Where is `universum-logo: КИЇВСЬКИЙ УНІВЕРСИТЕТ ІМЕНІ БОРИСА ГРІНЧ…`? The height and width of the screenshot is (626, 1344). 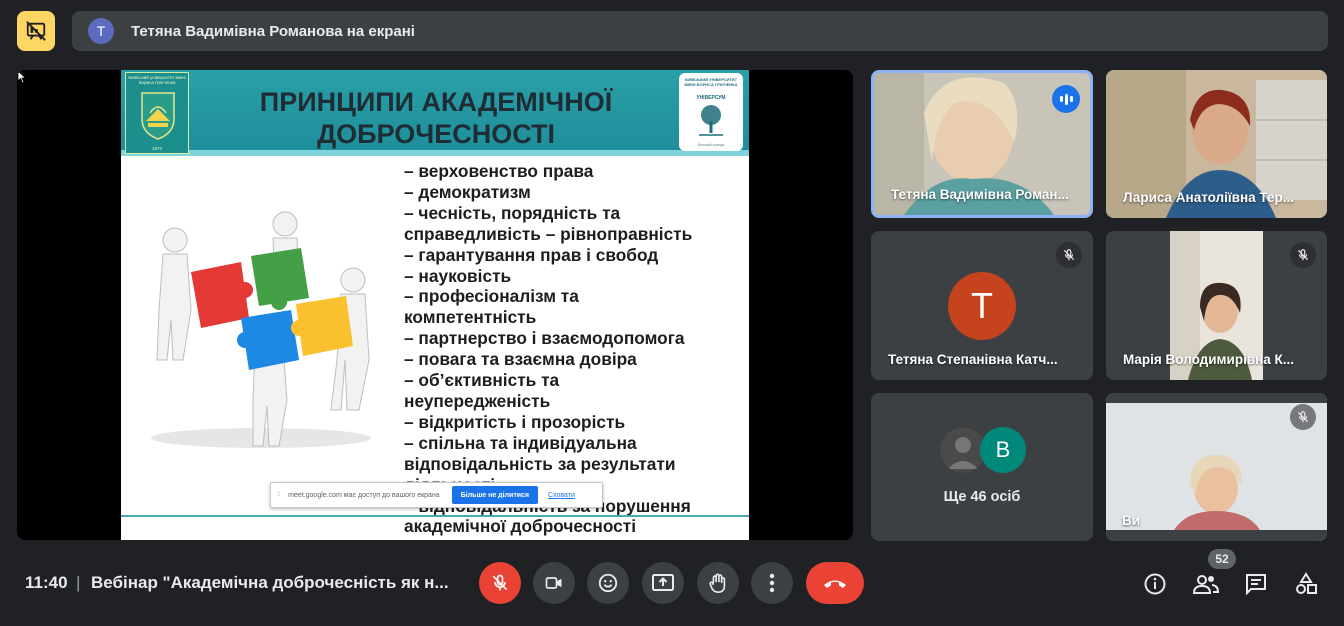 universum-logo: КИЇВСЬКИЙ УНІВЕРСИТЕТ ІМЕНІ БОРИСА ГРІНЧ… is located at coordinates (711, 112).